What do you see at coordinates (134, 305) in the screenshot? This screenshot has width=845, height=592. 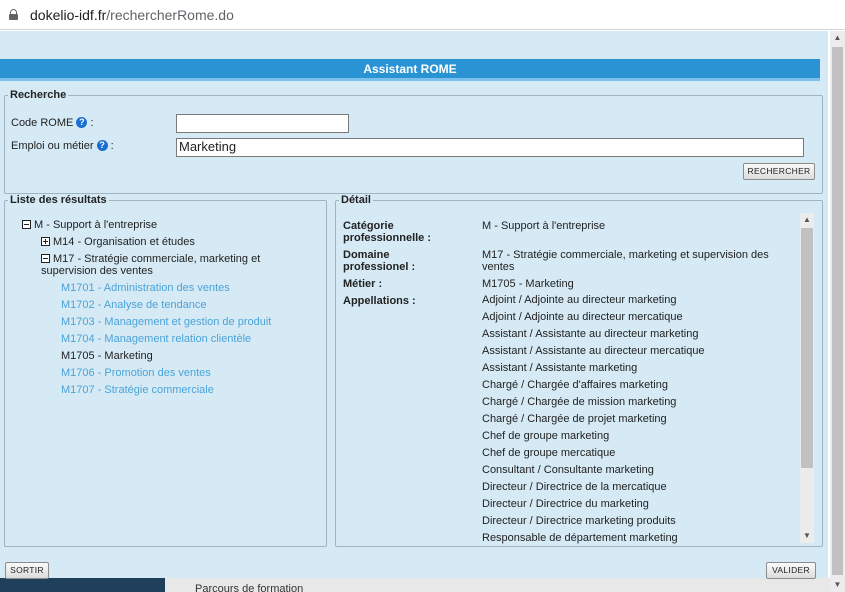 I see `tree-leaf-m1702: M1702 - Analyse de tendance` at bounding box center [134, 305].